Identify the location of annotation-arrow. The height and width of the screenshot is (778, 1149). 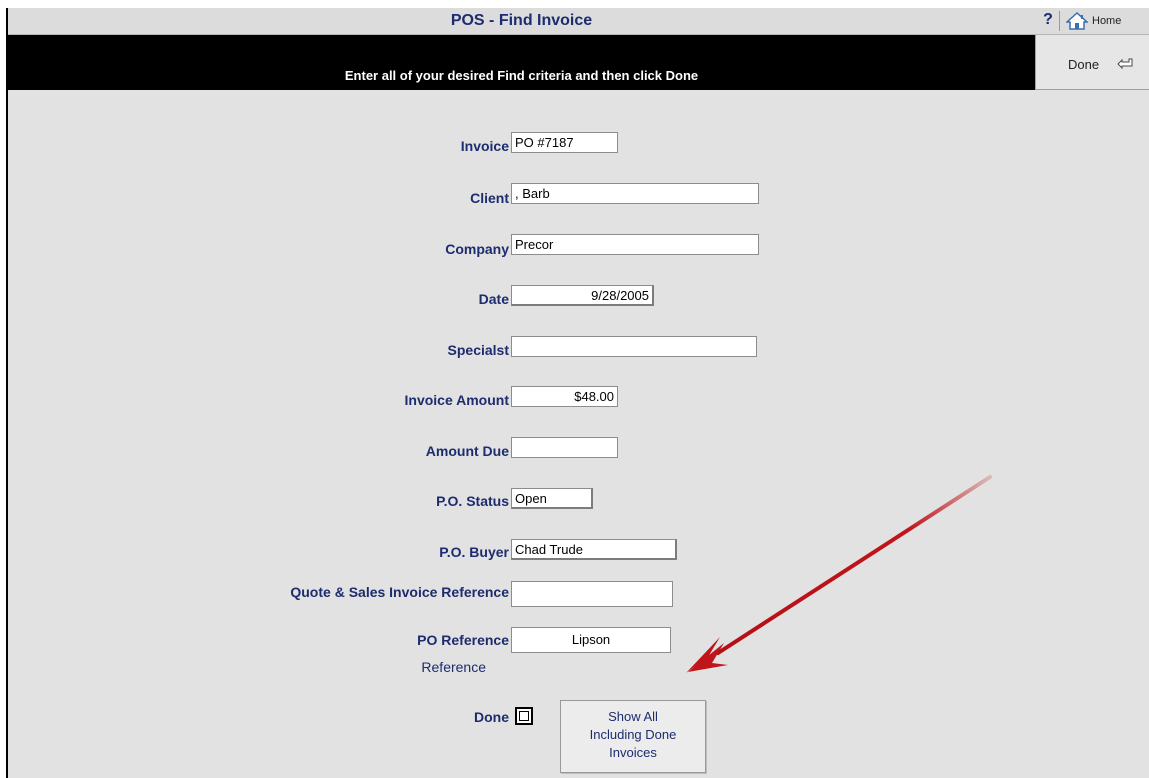
(839, 574).